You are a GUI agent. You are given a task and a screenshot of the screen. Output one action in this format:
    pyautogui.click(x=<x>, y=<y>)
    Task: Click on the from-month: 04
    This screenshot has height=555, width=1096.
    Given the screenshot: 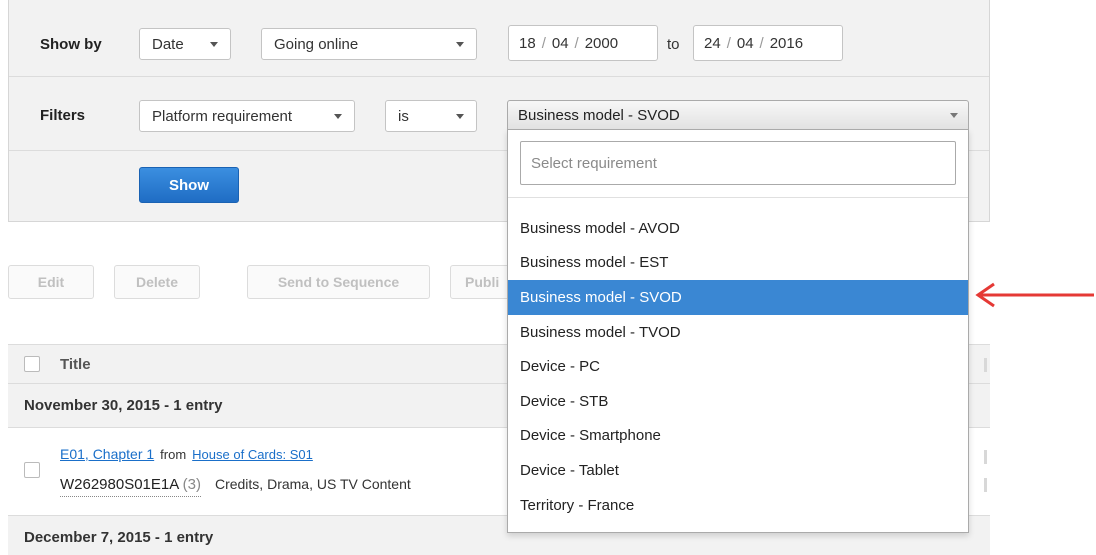 What is the action you would take?
    pyautogui.click(x=560, y=43)
    